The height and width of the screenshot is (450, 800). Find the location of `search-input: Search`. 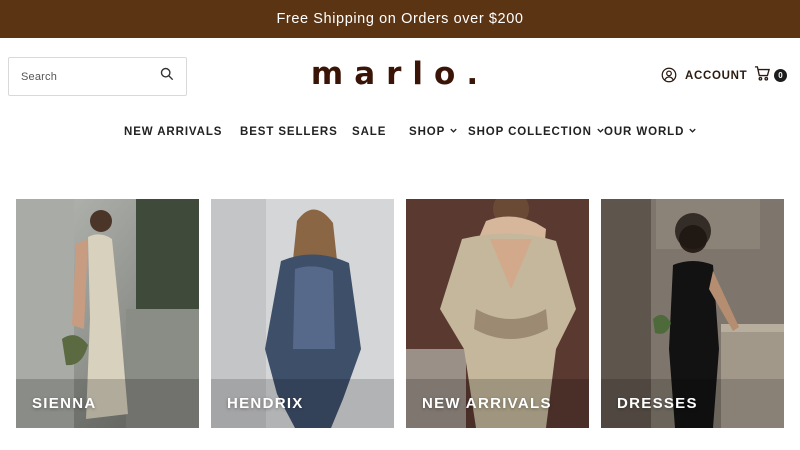

search-input: Search is located at coordinates (90, 77).